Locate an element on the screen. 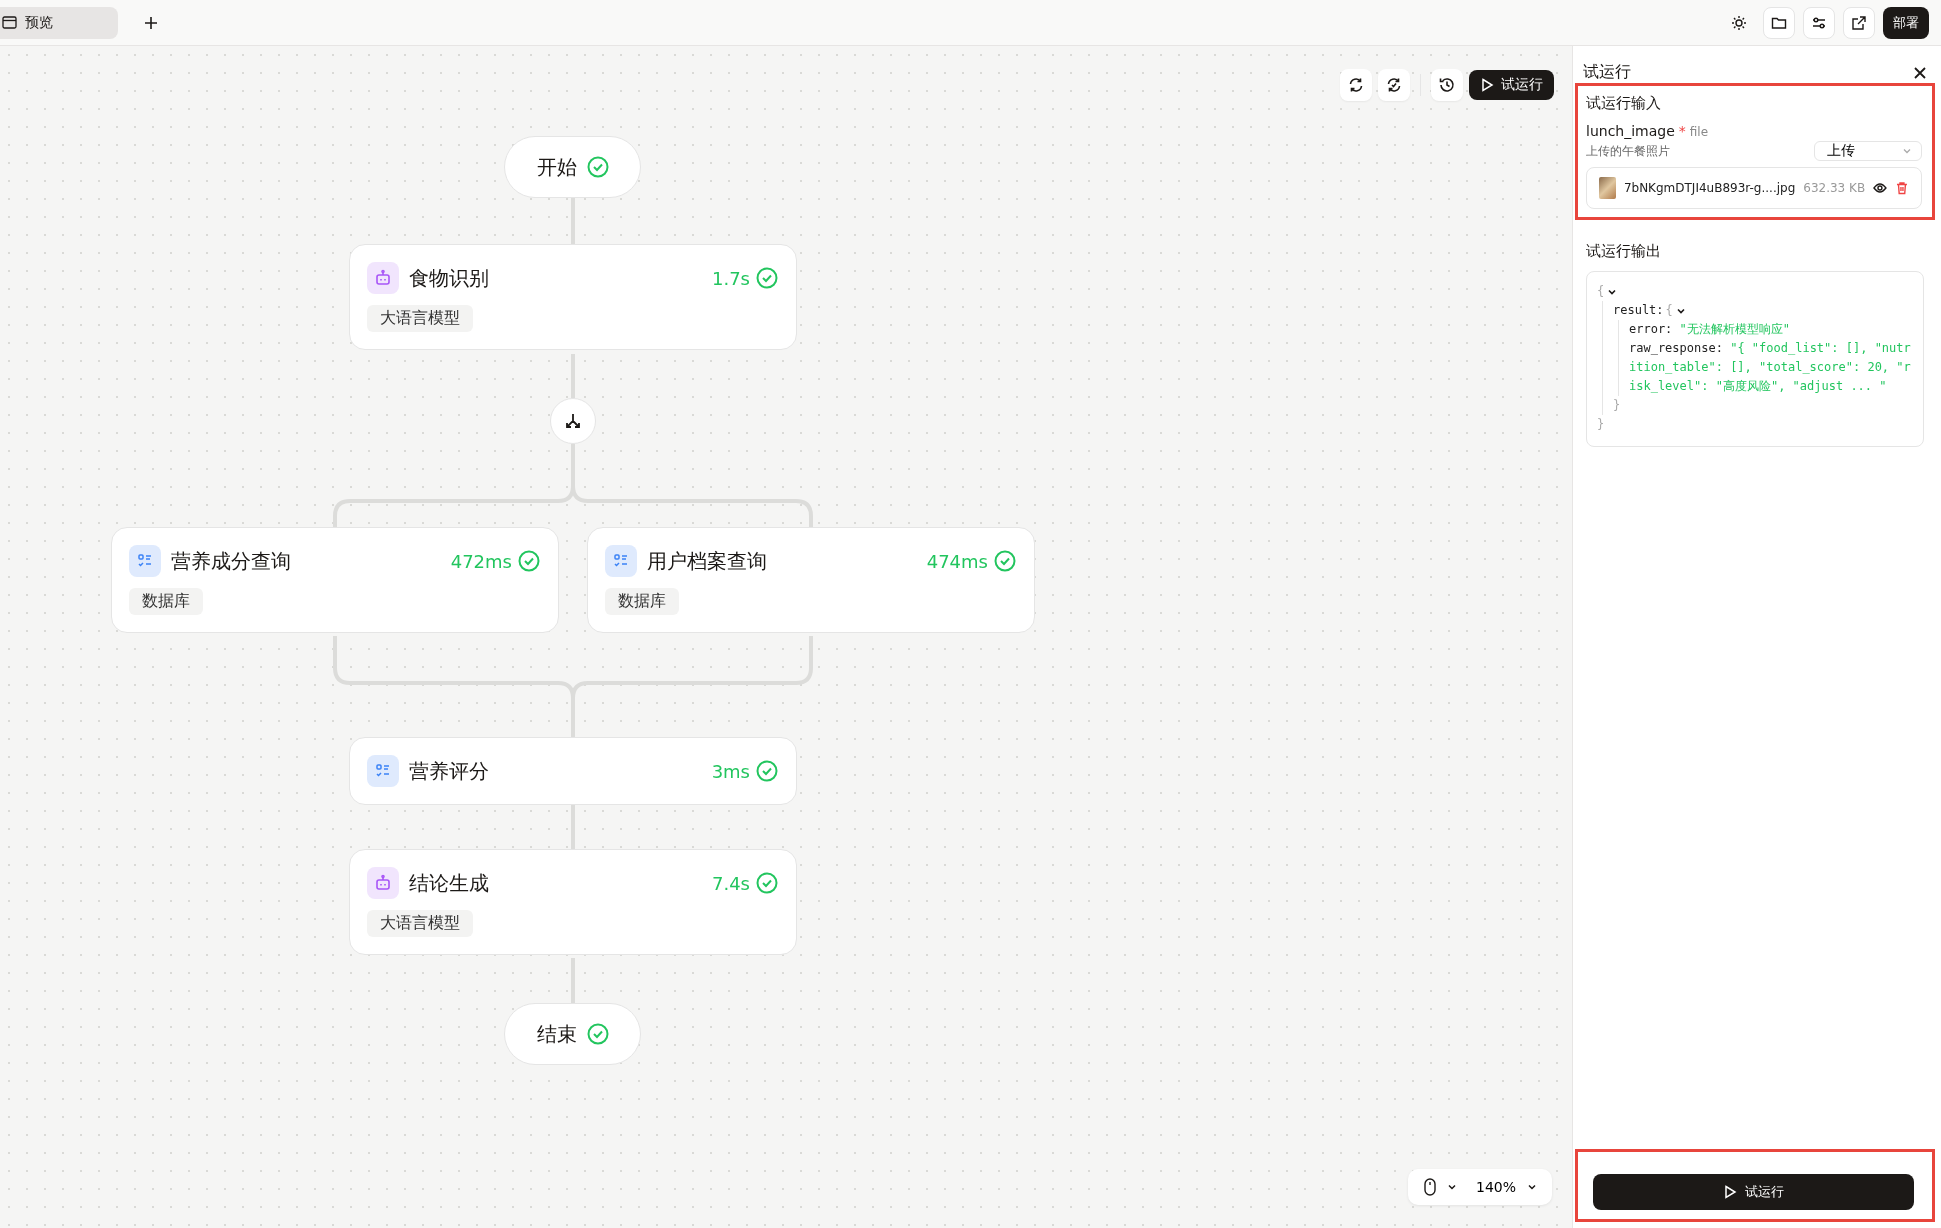 Image resolution: width=1941 pixels, height=1228 pixels. json-key: result: is located at coordinates (1638, 310).